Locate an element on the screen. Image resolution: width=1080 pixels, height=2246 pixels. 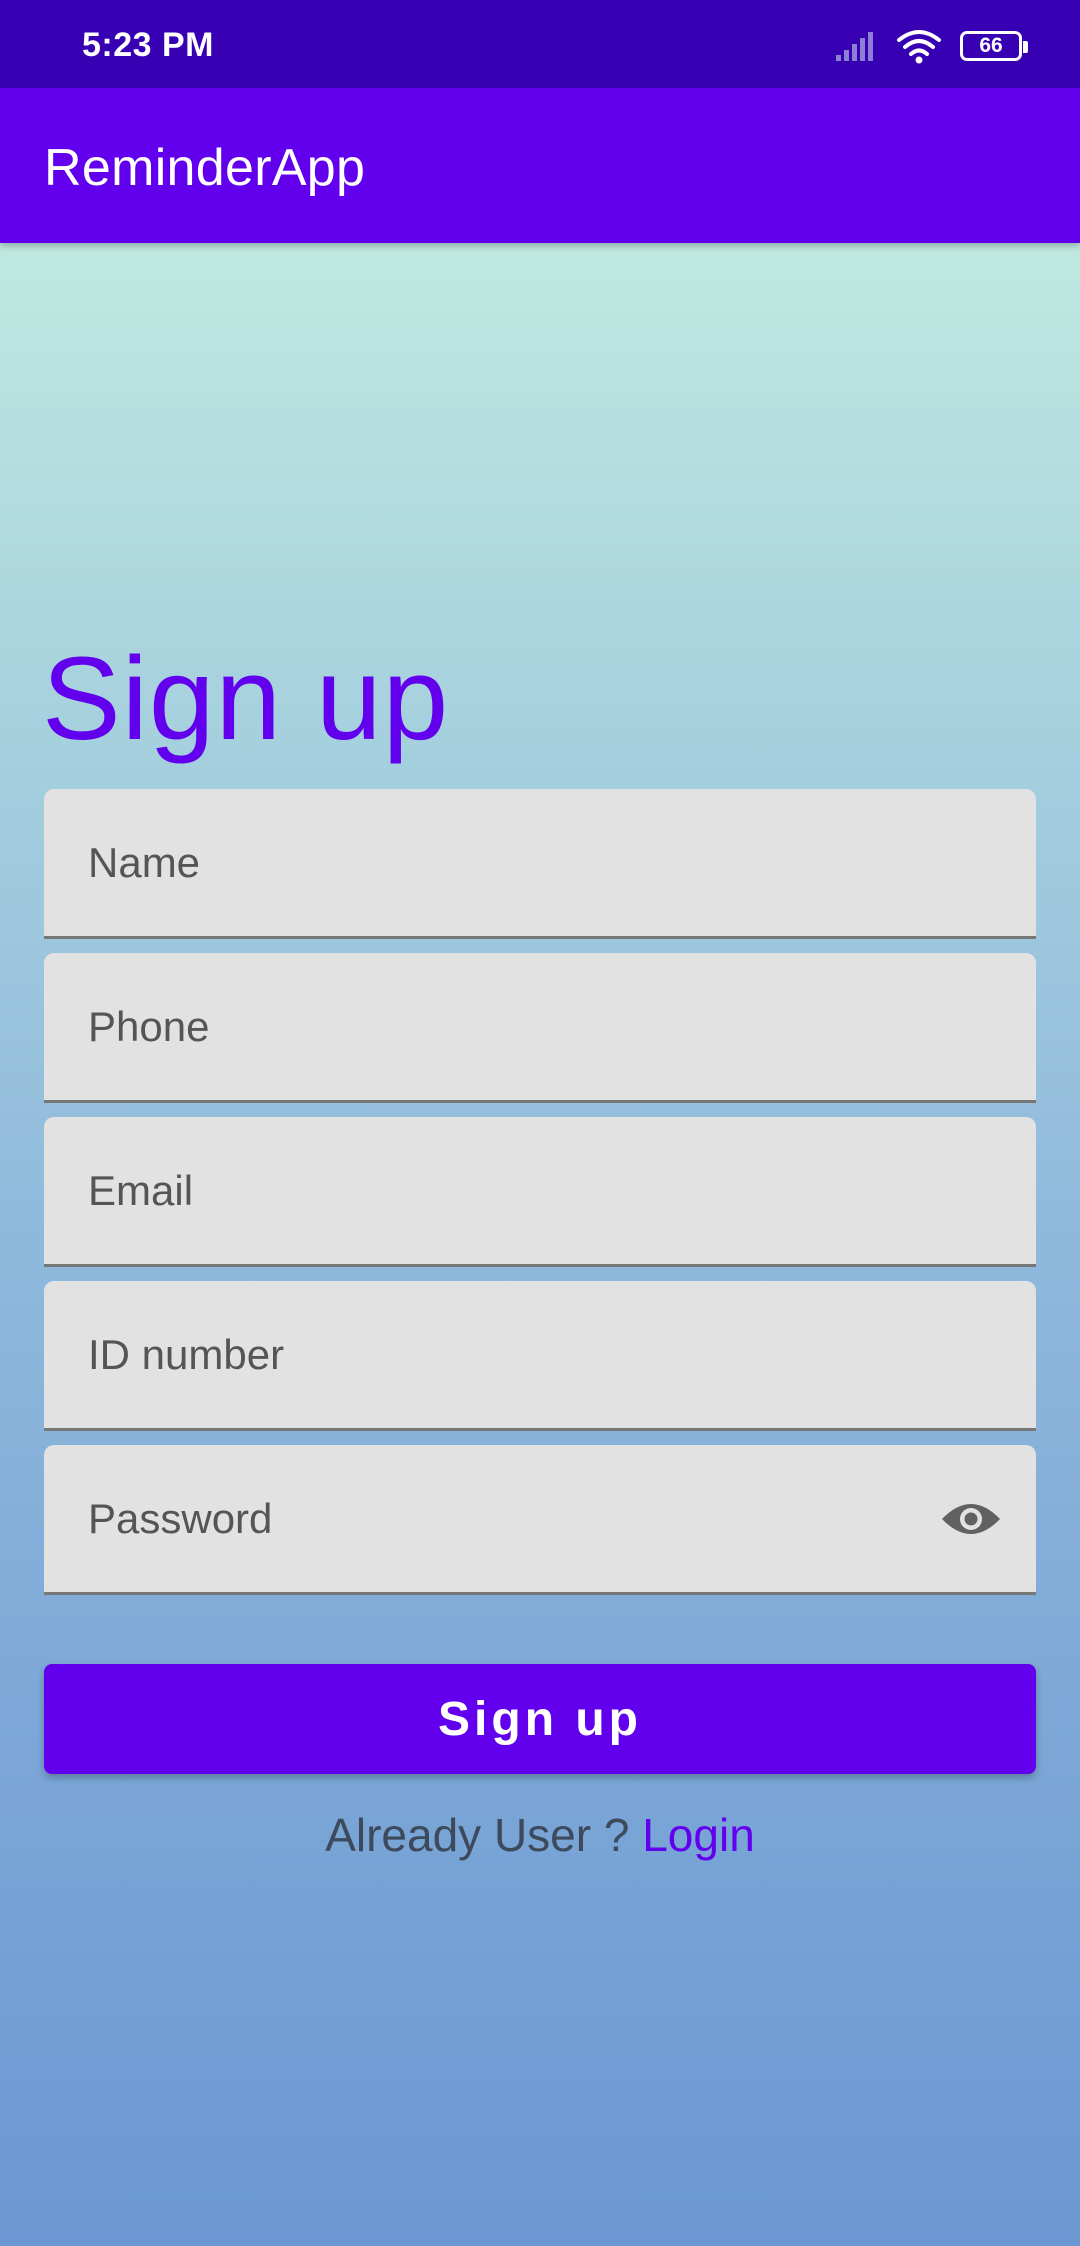
password-field-label: Password is located at coordinates (180, 1518).